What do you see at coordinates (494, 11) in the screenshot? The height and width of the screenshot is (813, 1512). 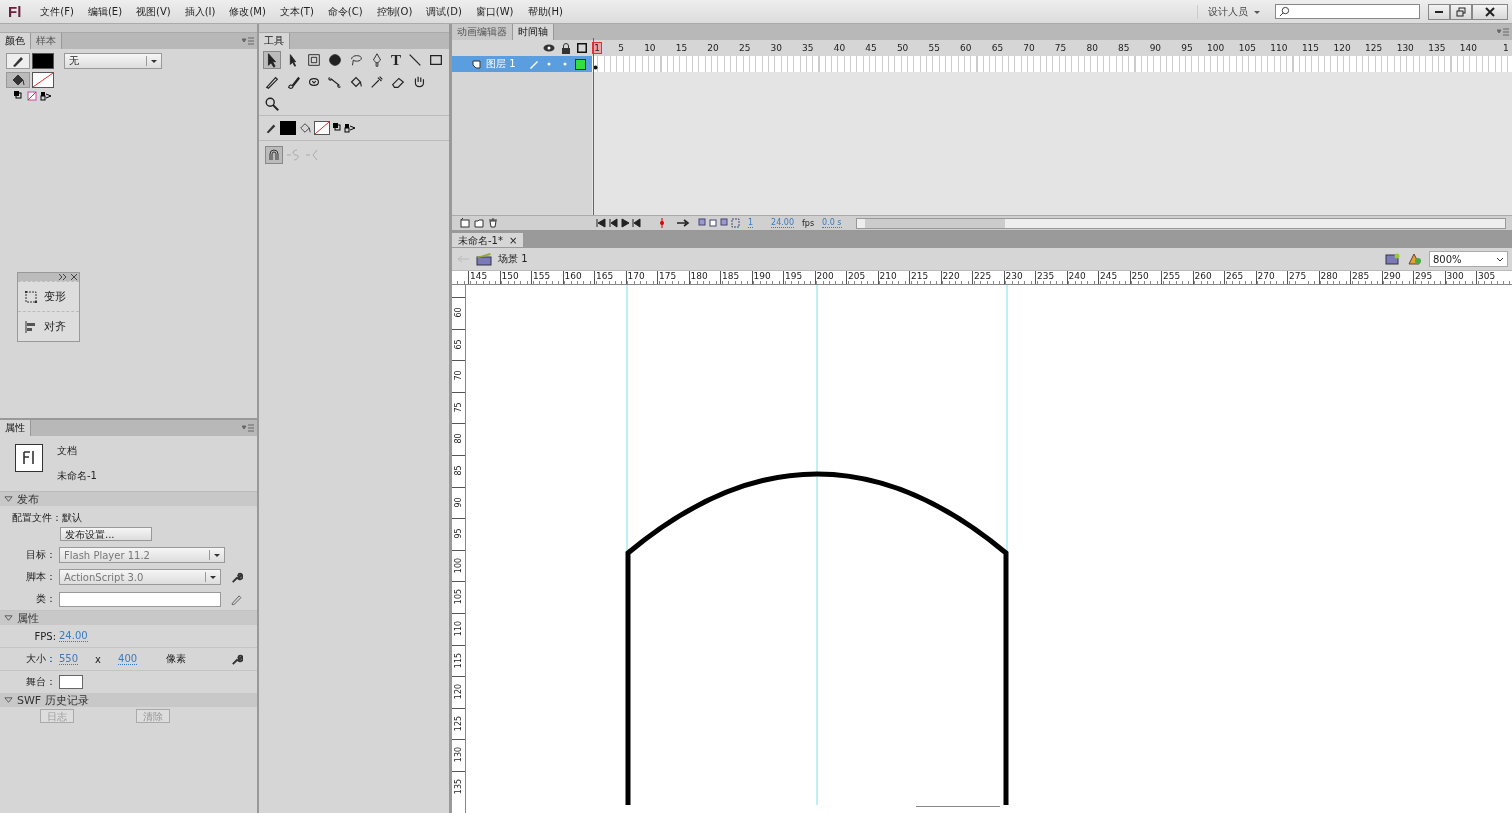 I see `menu-item: 窗口(W)` at bounding box center [494, 11].